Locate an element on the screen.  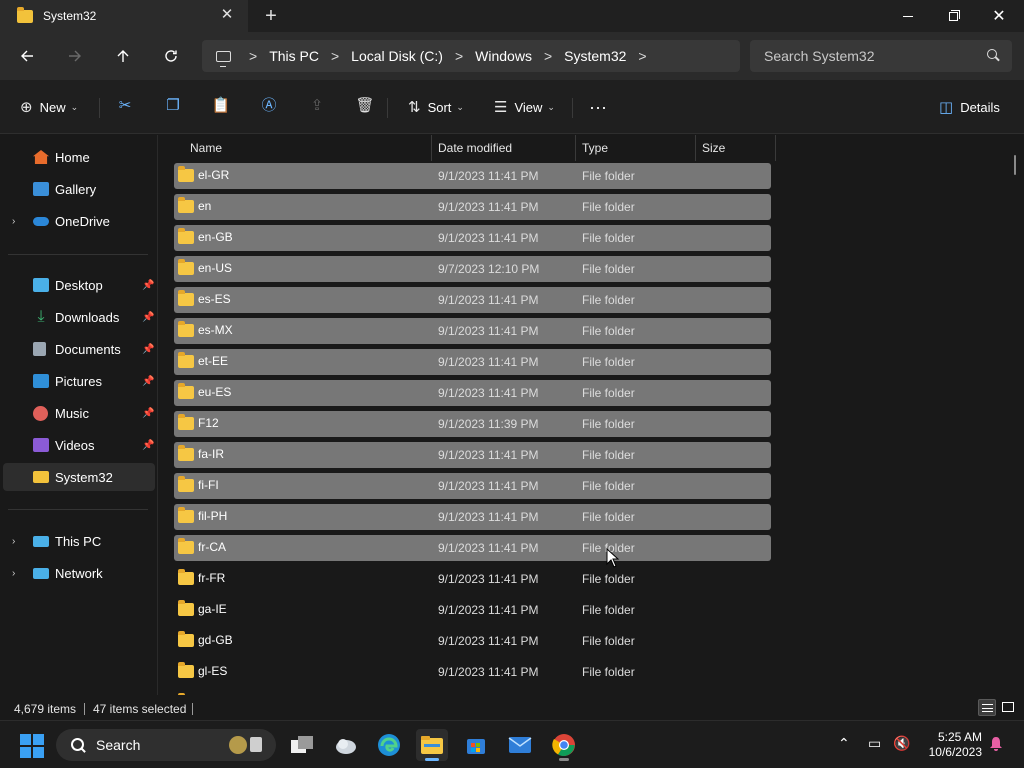
file-name: eu-ES is located at coordinates (215, 392).